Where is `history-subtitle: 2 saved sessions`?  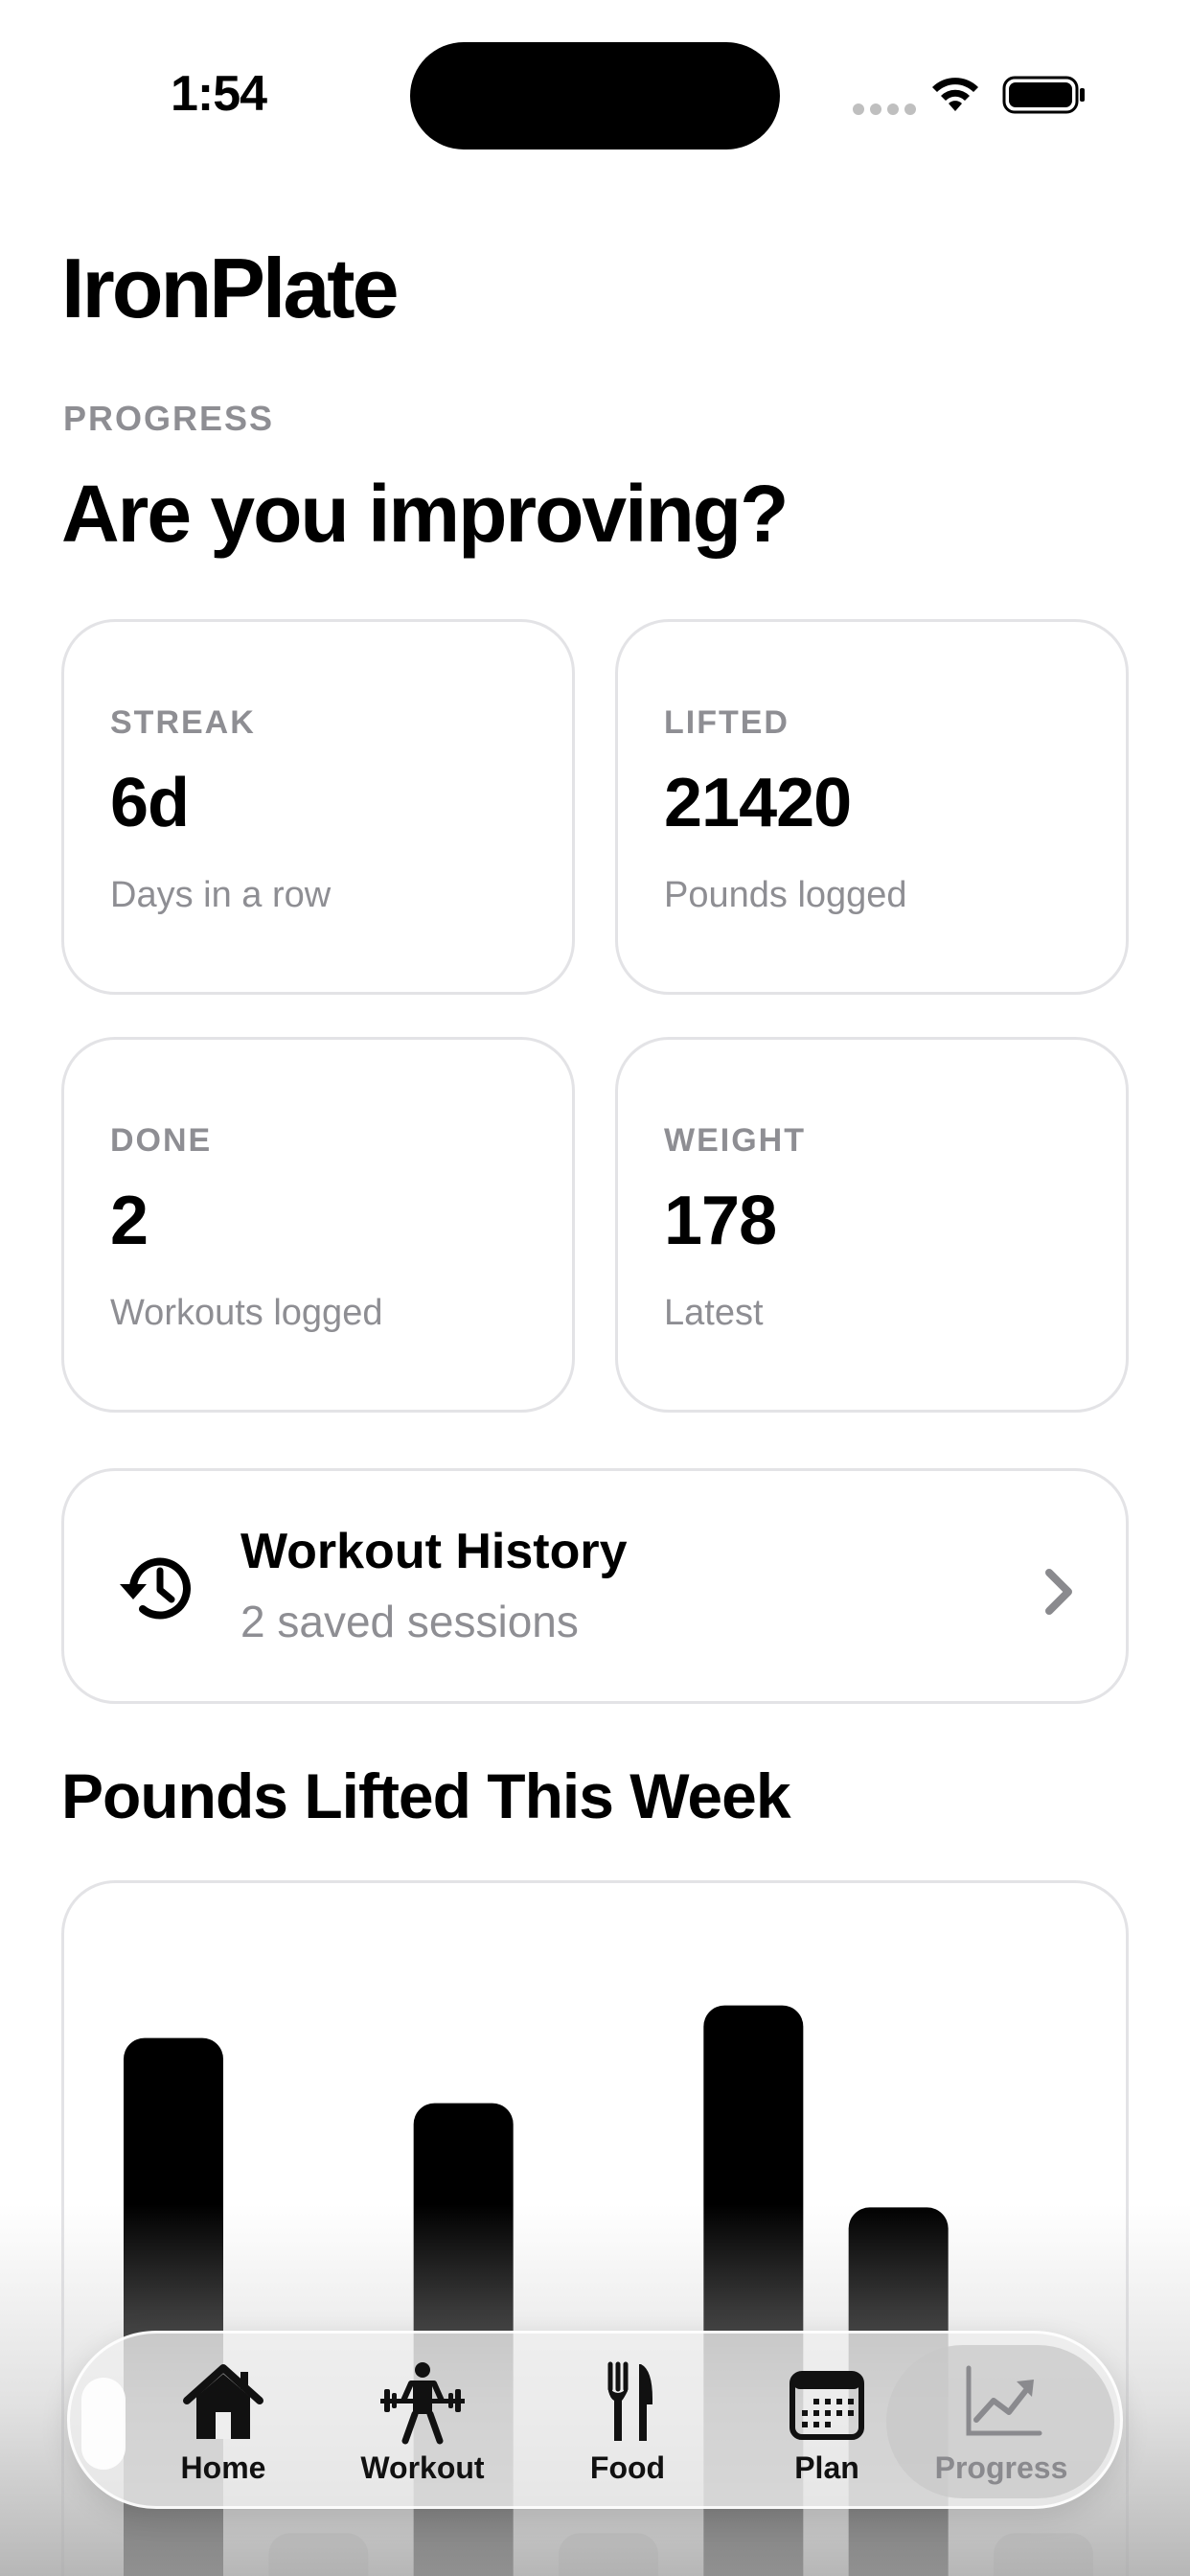 history-subtitle: 2 saved sessions is located at coordinates (410, 1621).